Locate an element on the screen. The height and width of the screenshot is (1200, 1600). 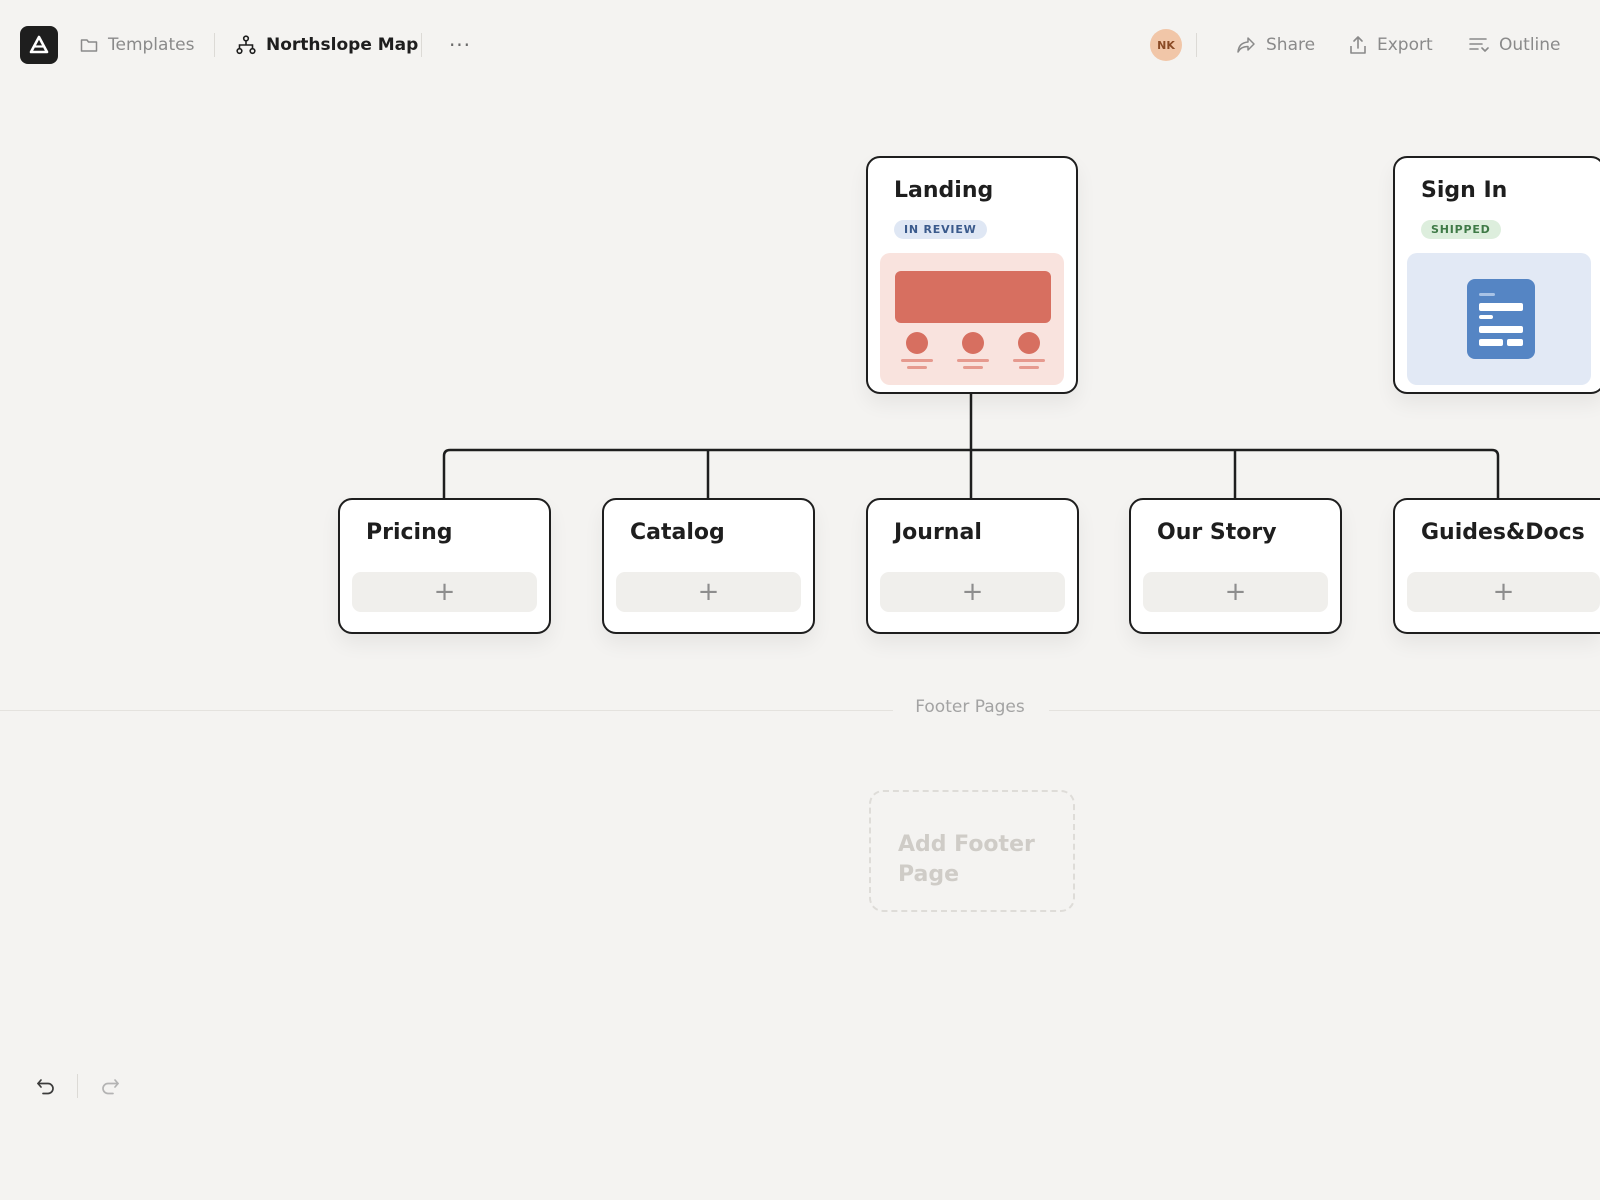
status-badge-shipped: SHIPPED is located at coordinates (1461, 229).